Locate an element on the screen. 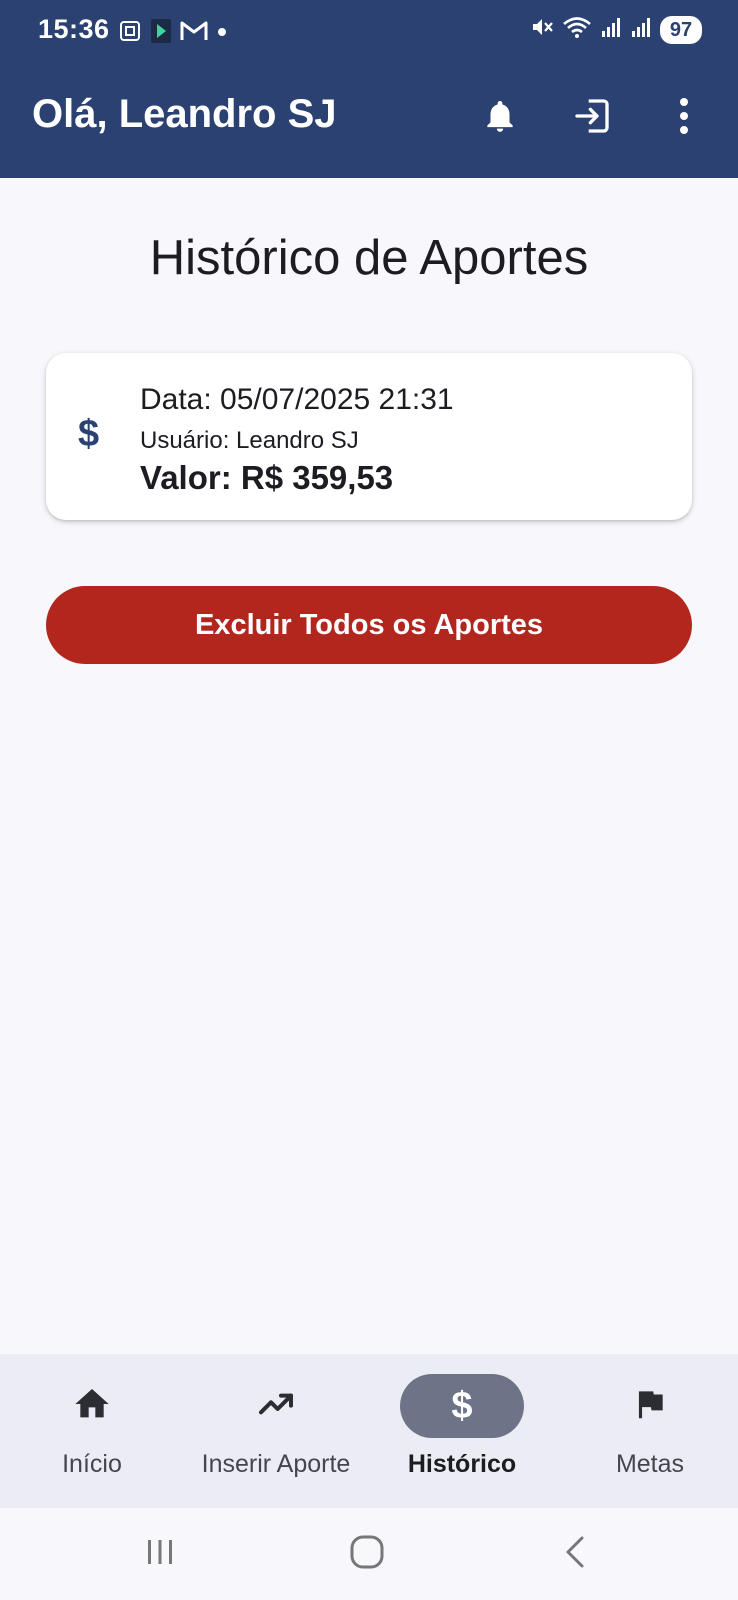 The height and width of the screenshot is (1600, 738). recent-apps-icon is located at coordinates (160, 1554).